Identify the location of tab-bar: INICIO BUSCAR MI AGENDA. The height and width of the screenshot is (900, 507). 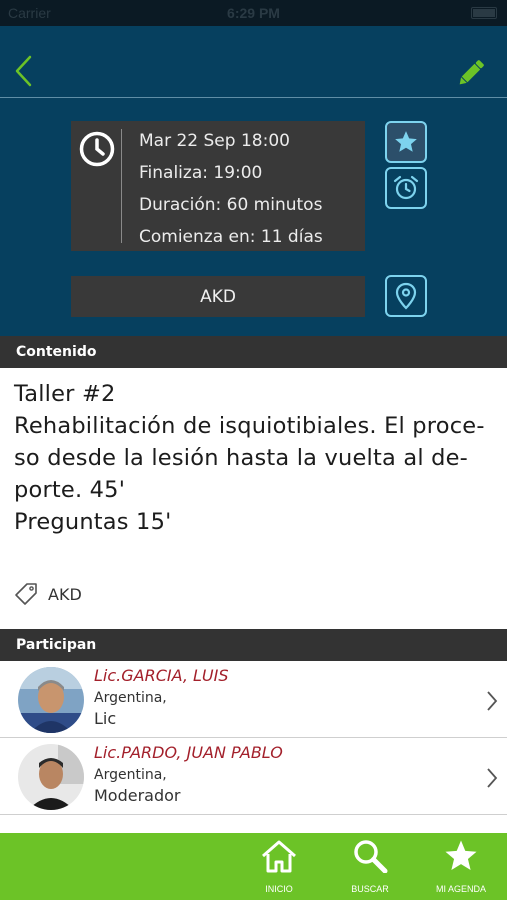
(253, 866).